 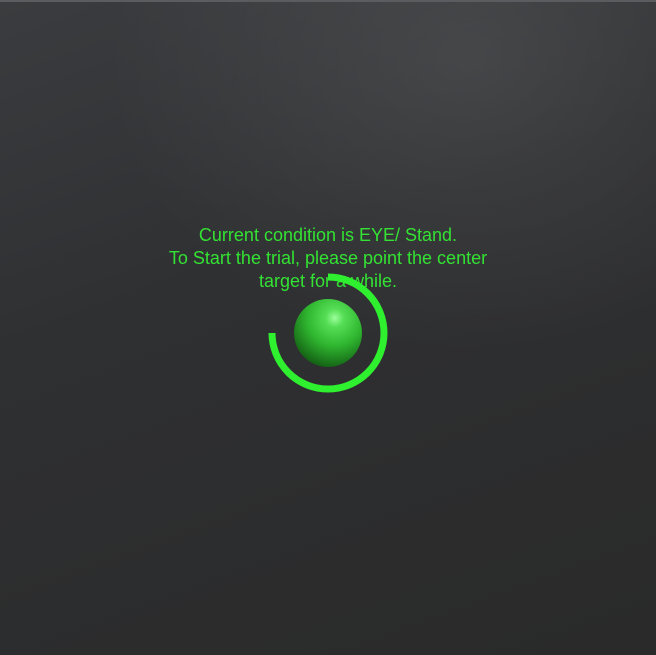 I want to click on target-graphic, so click(x=328, y=333).